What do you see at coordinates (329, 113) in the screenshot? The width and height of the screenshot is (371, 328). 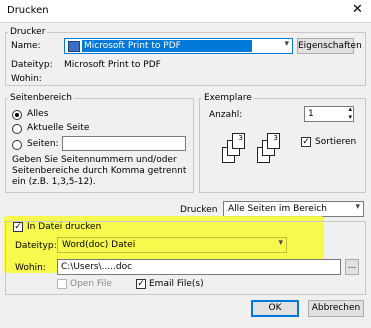 I see `copies-count-input: 1 ▴ ▾` at bounding box center [329, 113].